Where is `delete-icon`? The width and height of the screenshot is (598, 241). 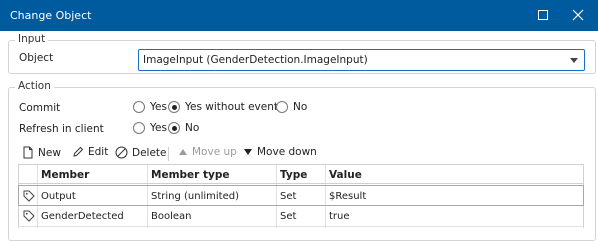
delete-icon is located at coordinates (121, 152).